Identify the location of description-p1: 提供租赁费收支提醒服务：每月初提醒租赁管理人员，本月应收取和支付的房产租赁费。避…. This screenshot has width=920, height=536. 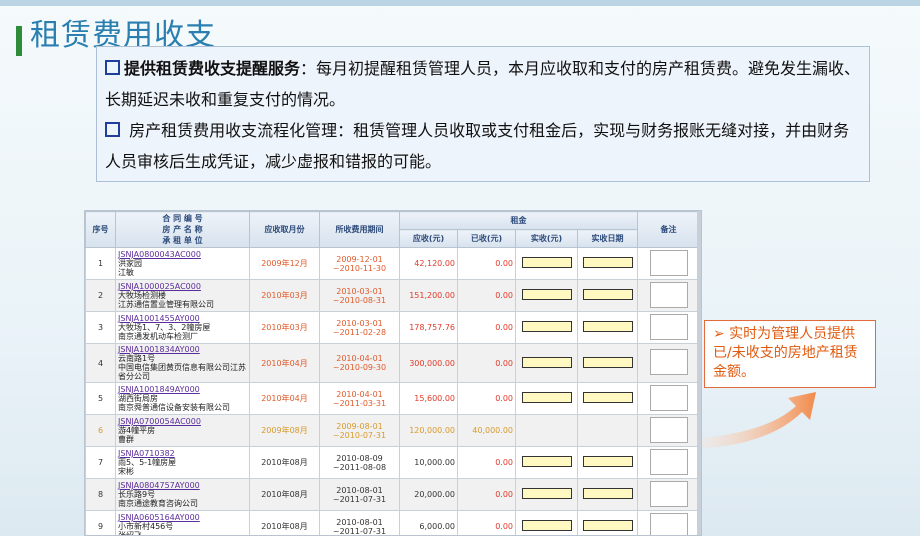
(483, 84).